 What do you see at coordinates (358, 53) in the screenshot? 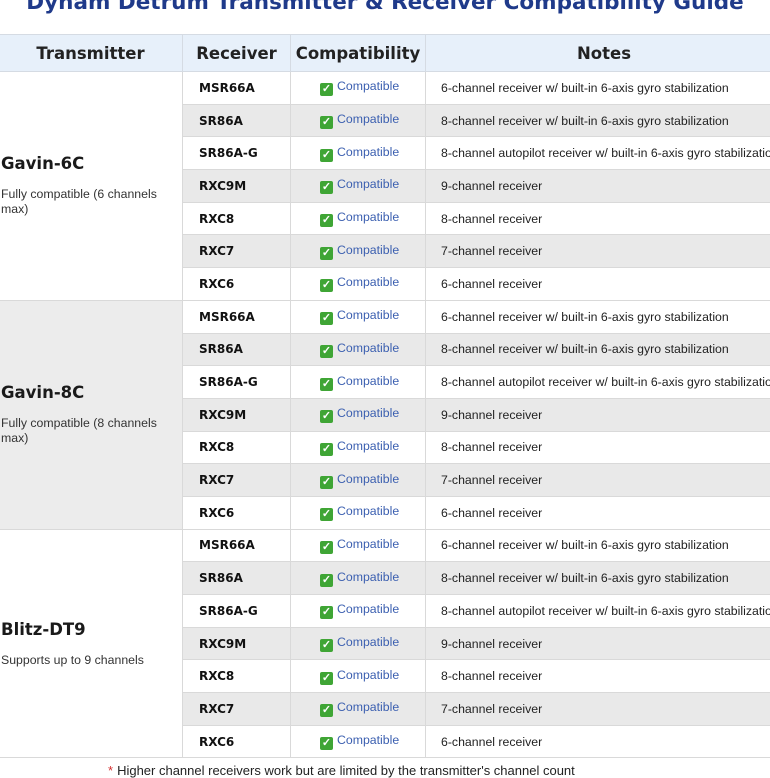
I see `column-header-compatibility: Compatibility` at bounding box center [358, 53].